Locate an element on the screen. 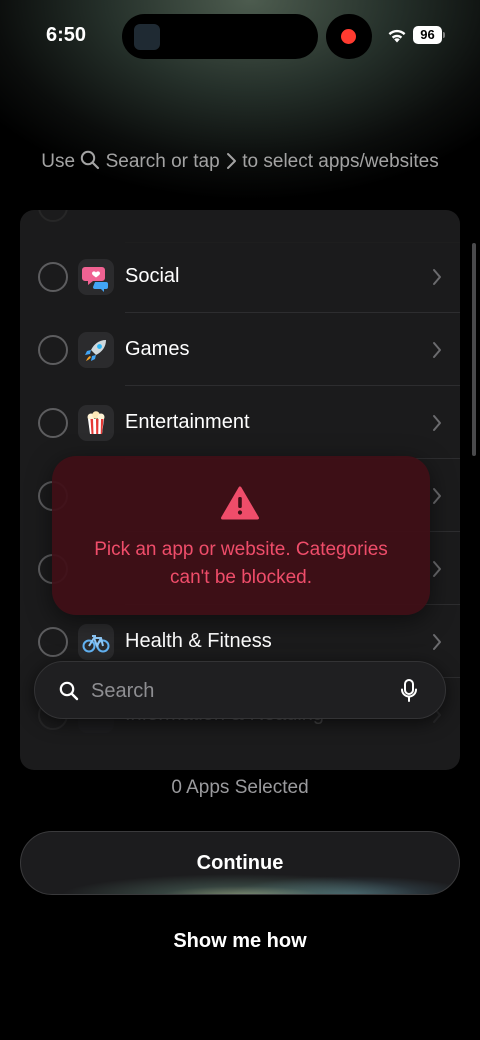  category-label: Health & Fitness is located at coordinates (198, 641).